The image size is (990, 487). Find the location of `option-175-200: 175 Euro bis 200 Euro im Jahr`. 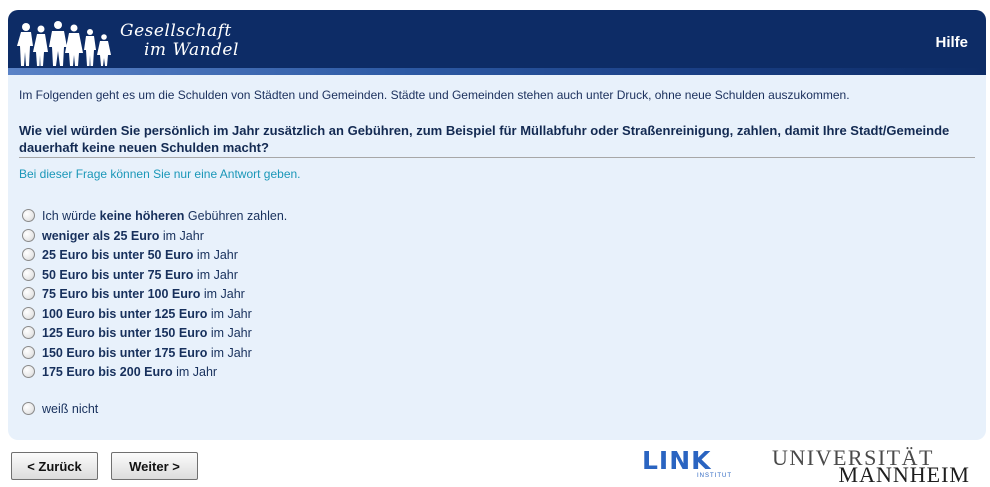

option-175-200: 175 Euro bis 200 Euro im Jahr is located at coordinates (119, 371).